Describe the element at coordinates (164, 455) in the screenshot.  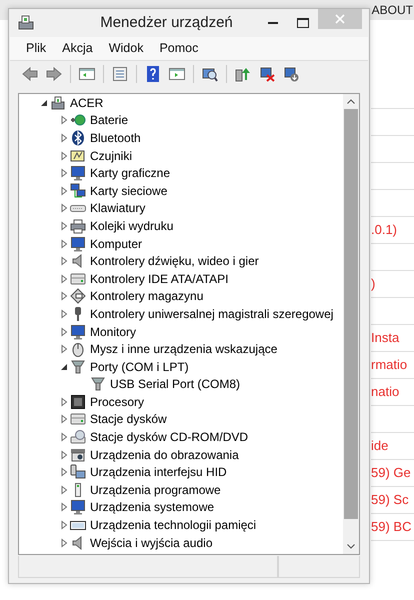
I see `tree-item: Urządzenia do obrazowania` at that location.